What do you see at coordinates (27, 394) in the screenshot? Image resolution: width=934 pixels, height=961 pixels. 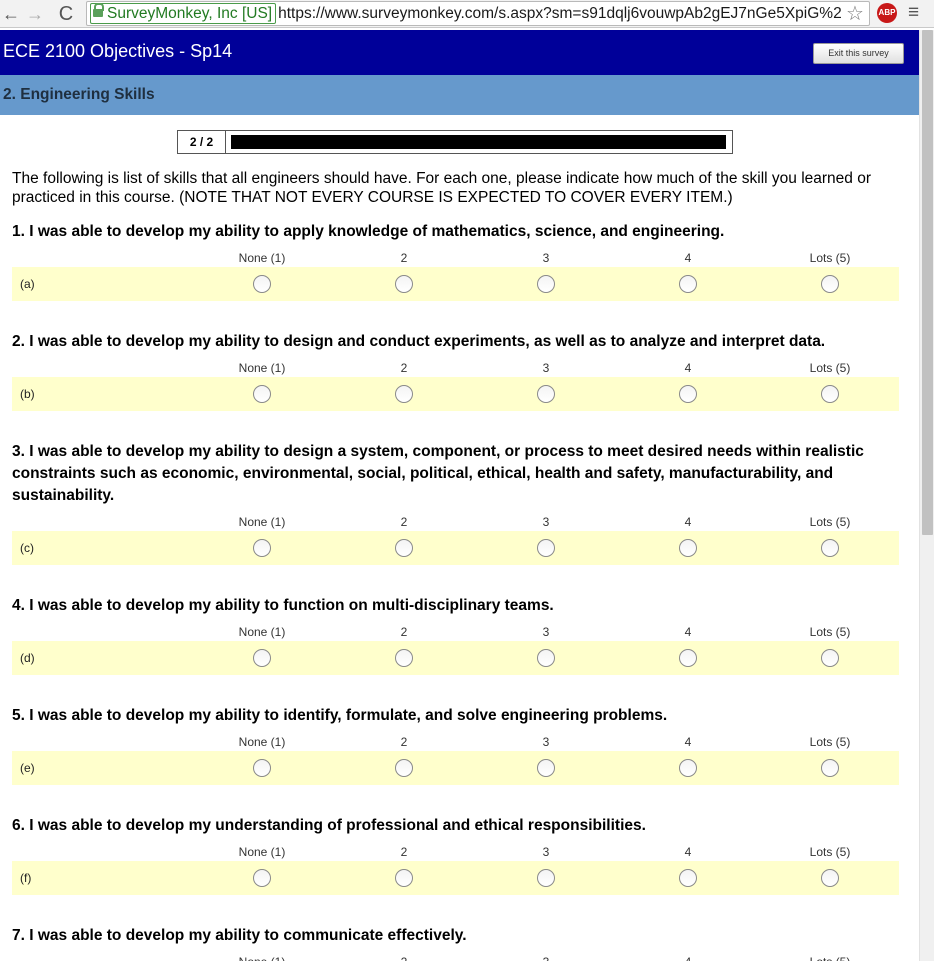 I see `row-label: (b)` at bounding box center [27, 394].